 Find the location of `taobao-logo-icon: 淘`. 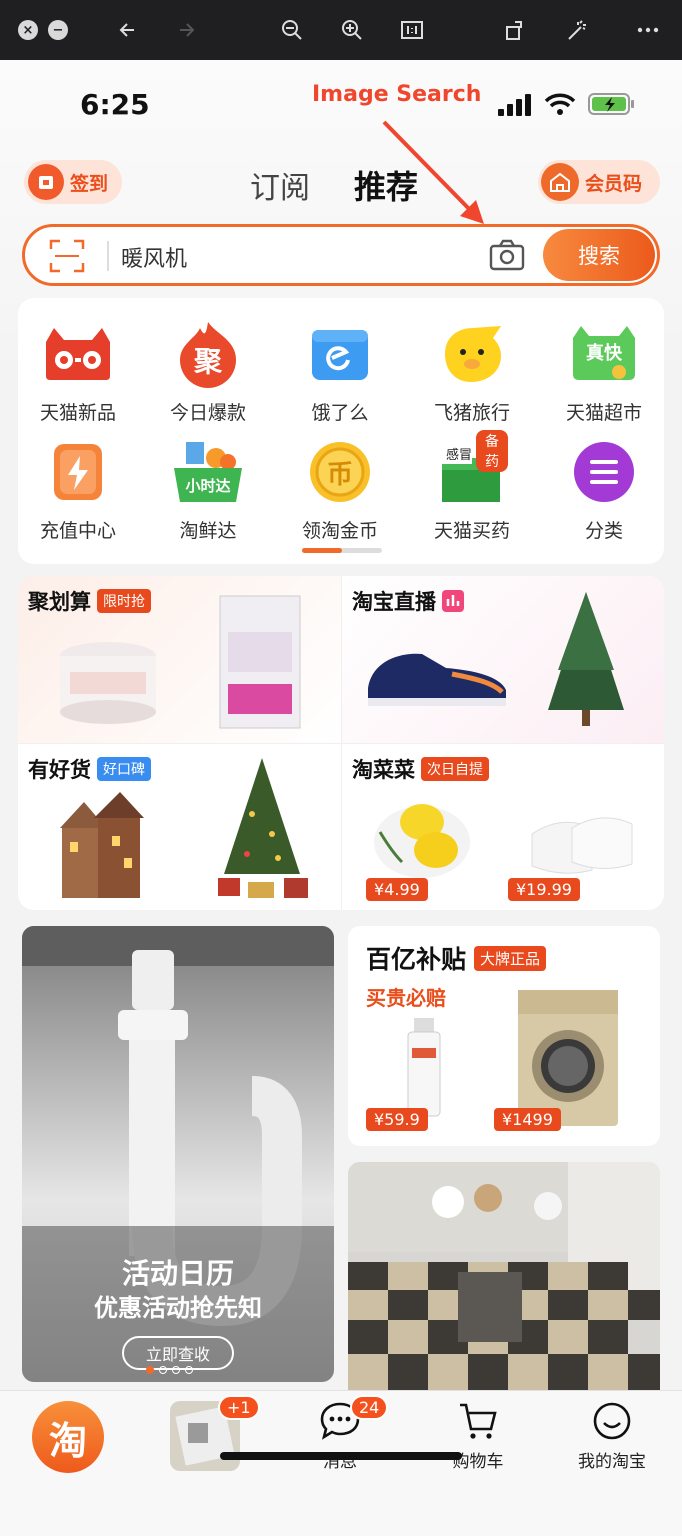

taobao-logo-icon: 淘 is located at coordinates (67, 1440).